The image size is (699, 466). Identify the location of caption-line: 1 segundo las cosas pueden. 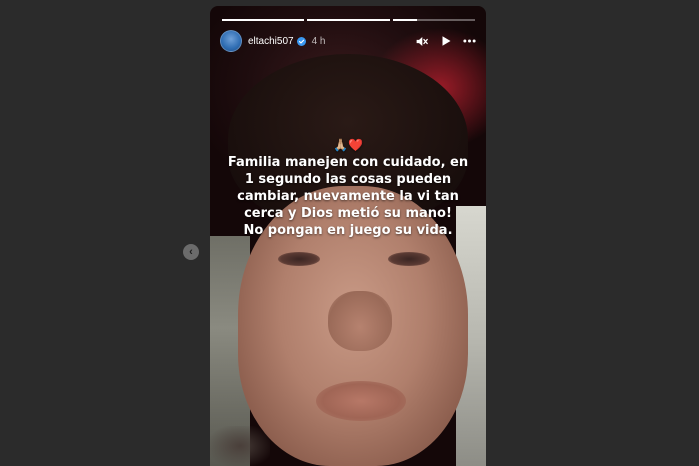
(348, 179).